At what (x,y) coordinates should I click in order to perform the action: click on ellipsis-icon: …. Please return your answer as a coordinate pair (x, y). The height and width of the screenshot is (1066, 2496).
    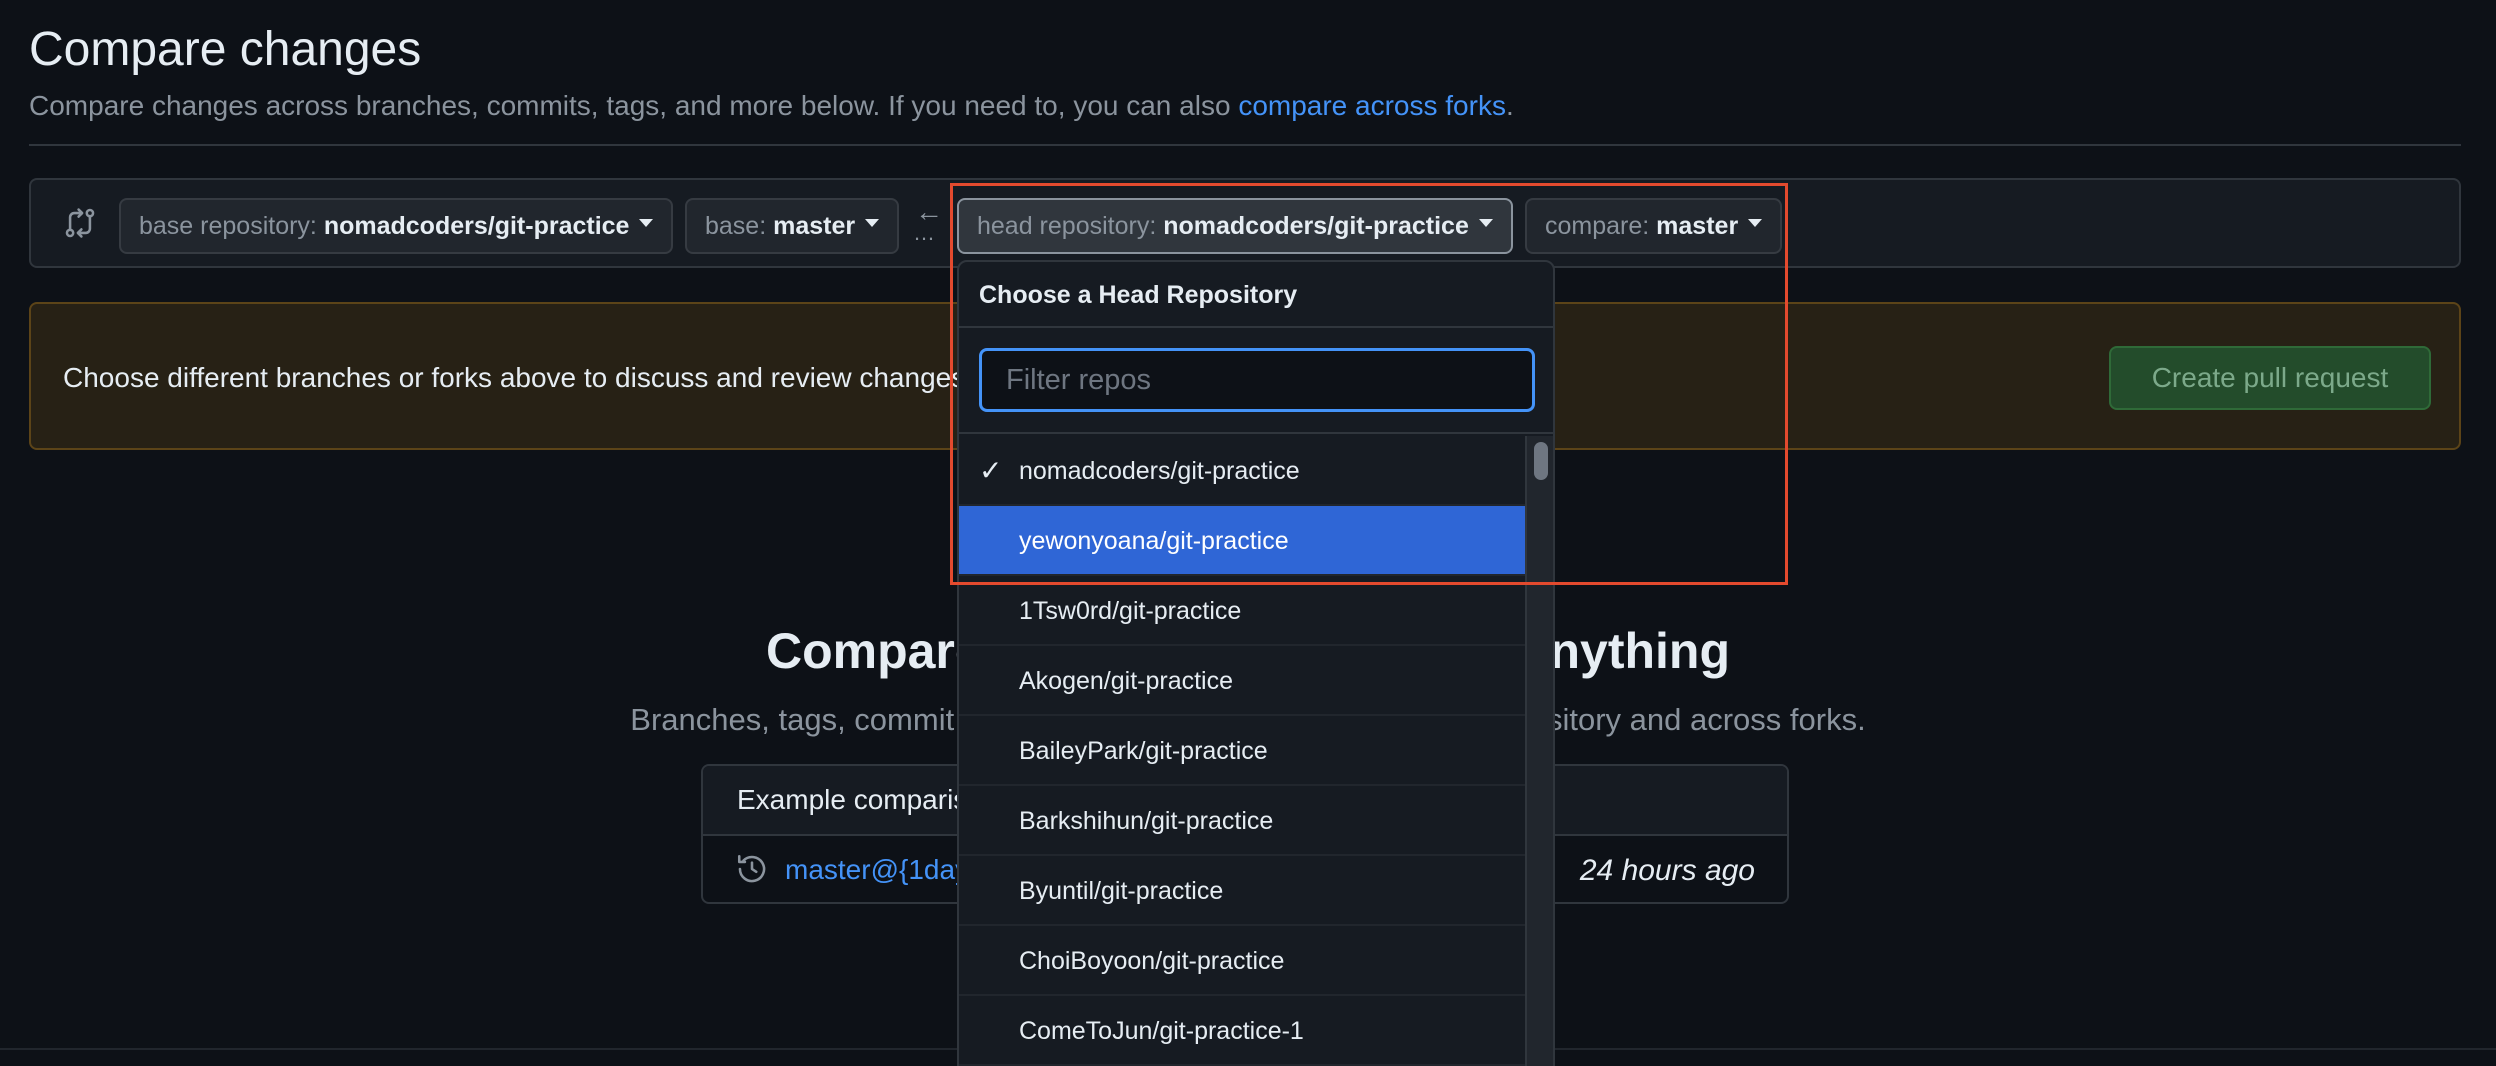
    Looking at the image, I should click on (924, 232).